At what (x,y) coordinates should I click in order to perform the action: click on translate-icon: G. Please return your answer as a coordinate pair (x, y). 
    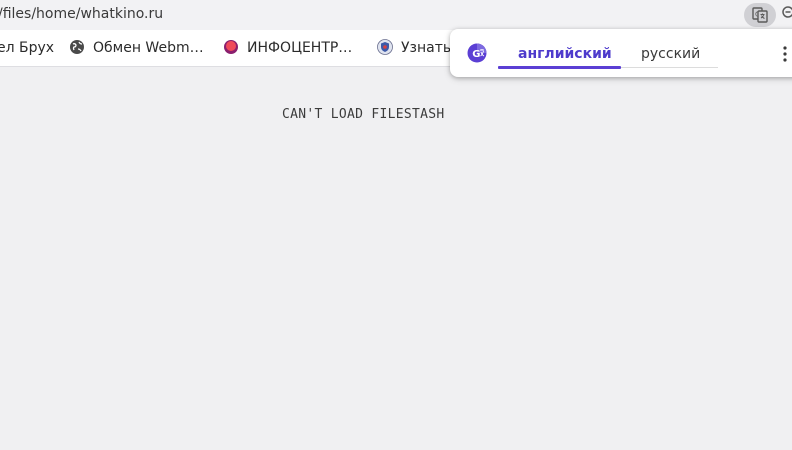
    Looking at the image, I should click on (760, 15).